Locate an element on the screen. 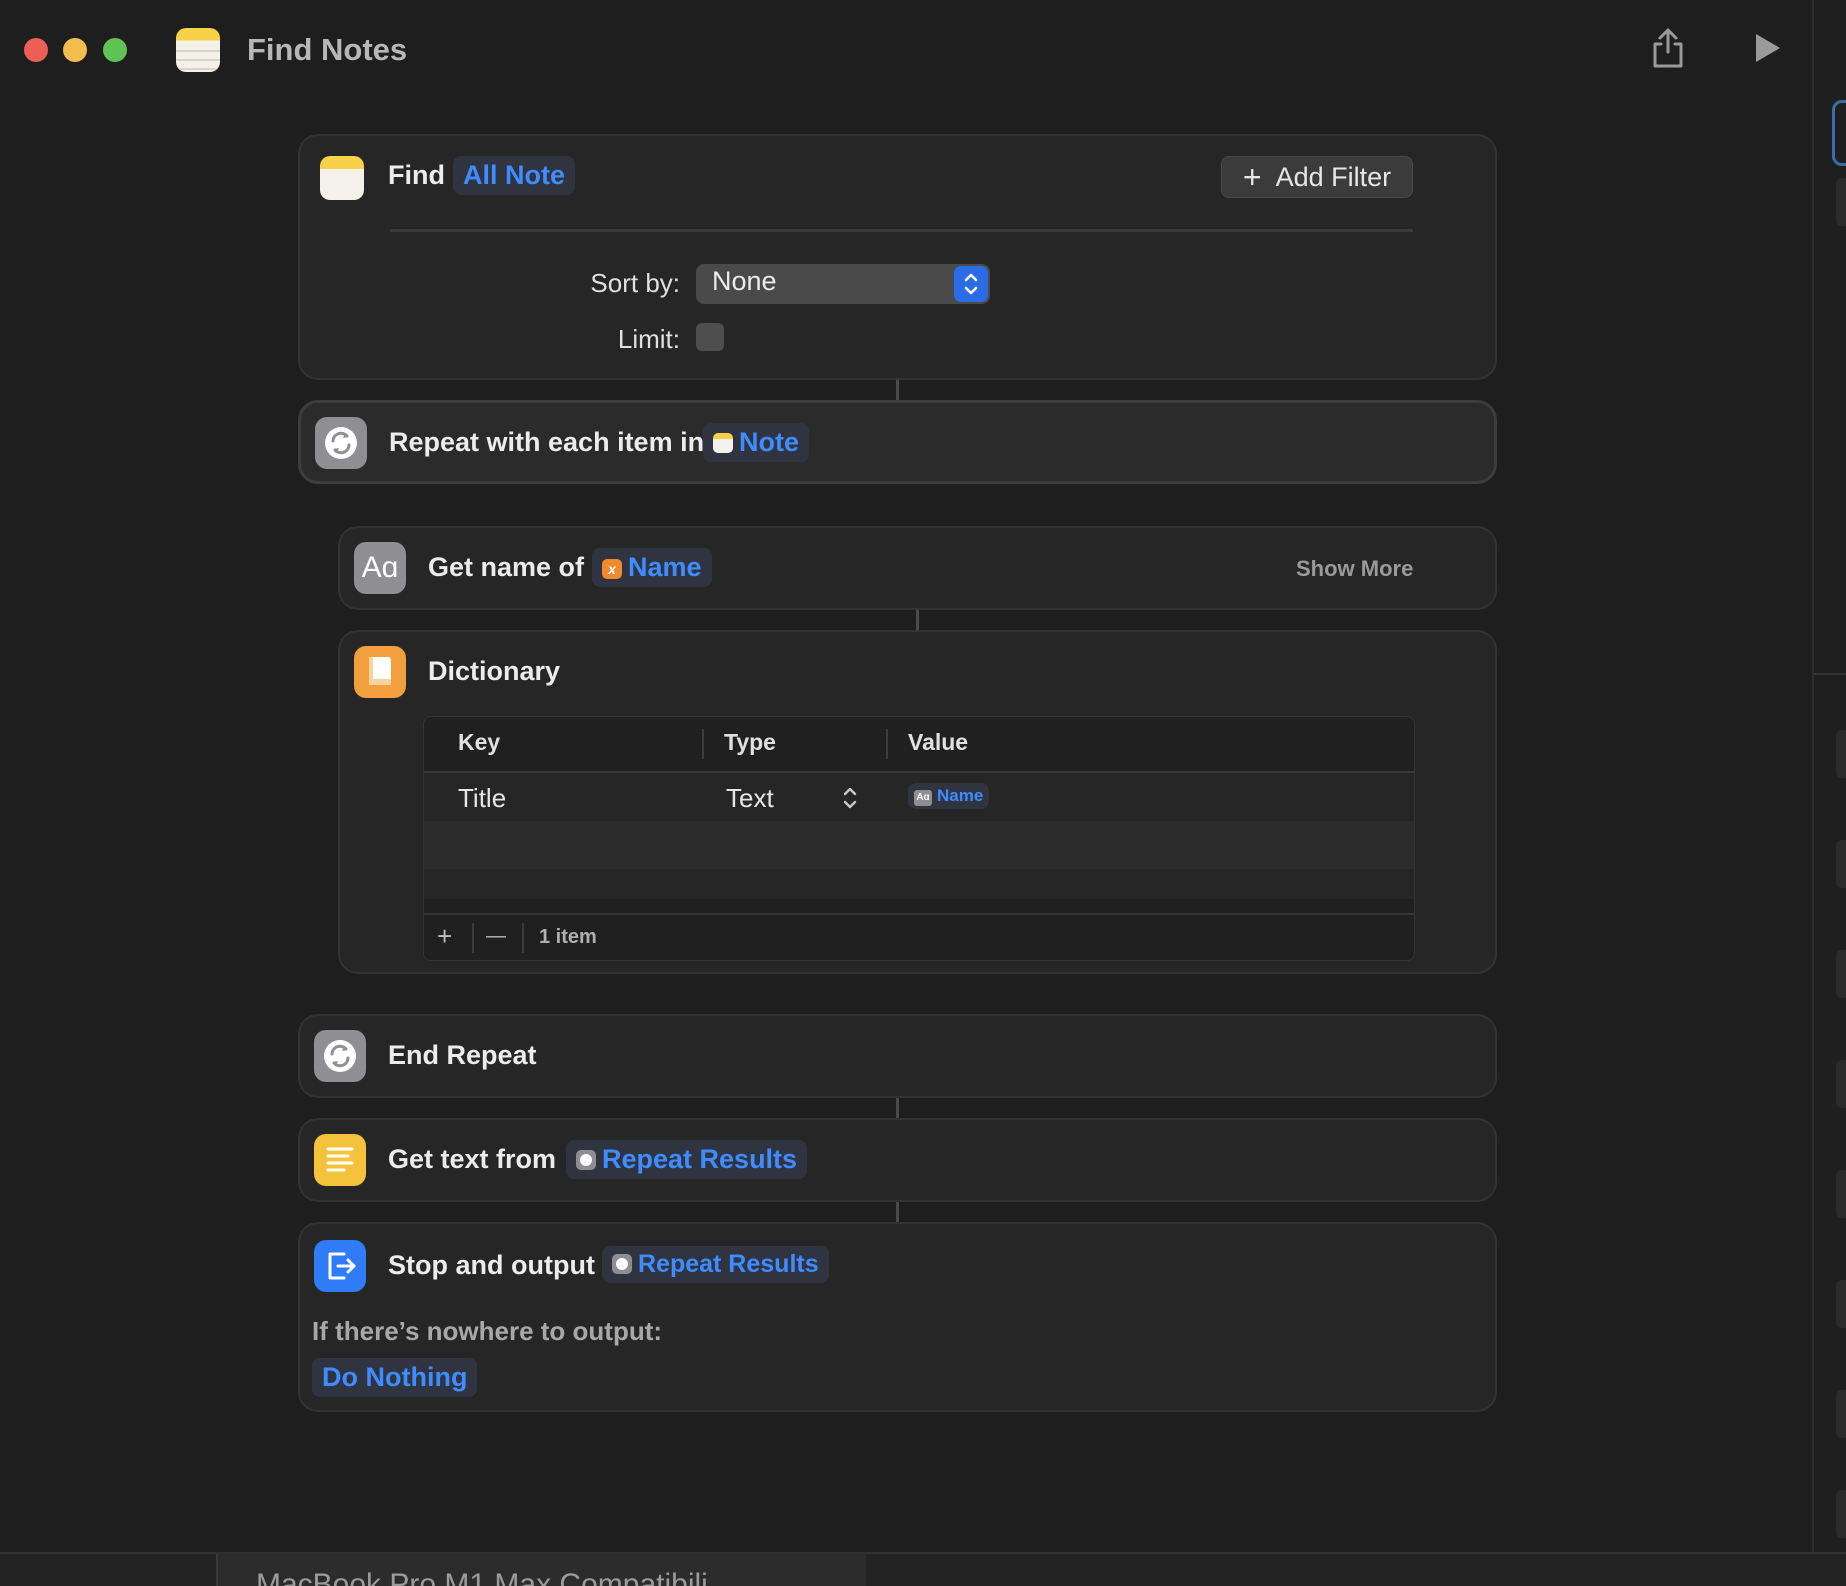  stop-output-label: Stop and output is located at coordinates (491, 1265).